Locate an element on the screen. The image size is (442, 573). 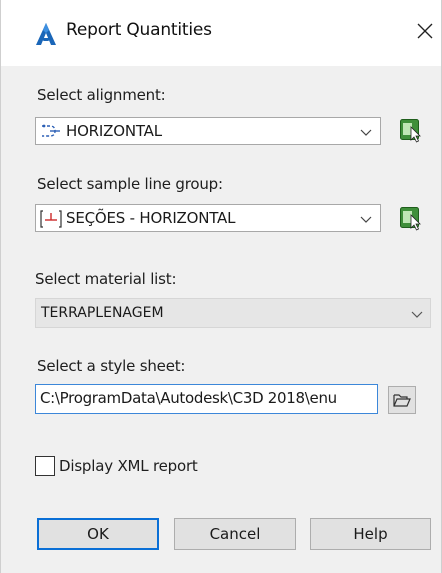
style-sheet-label: Select a style sheet: is located at coordinates (111, 366).